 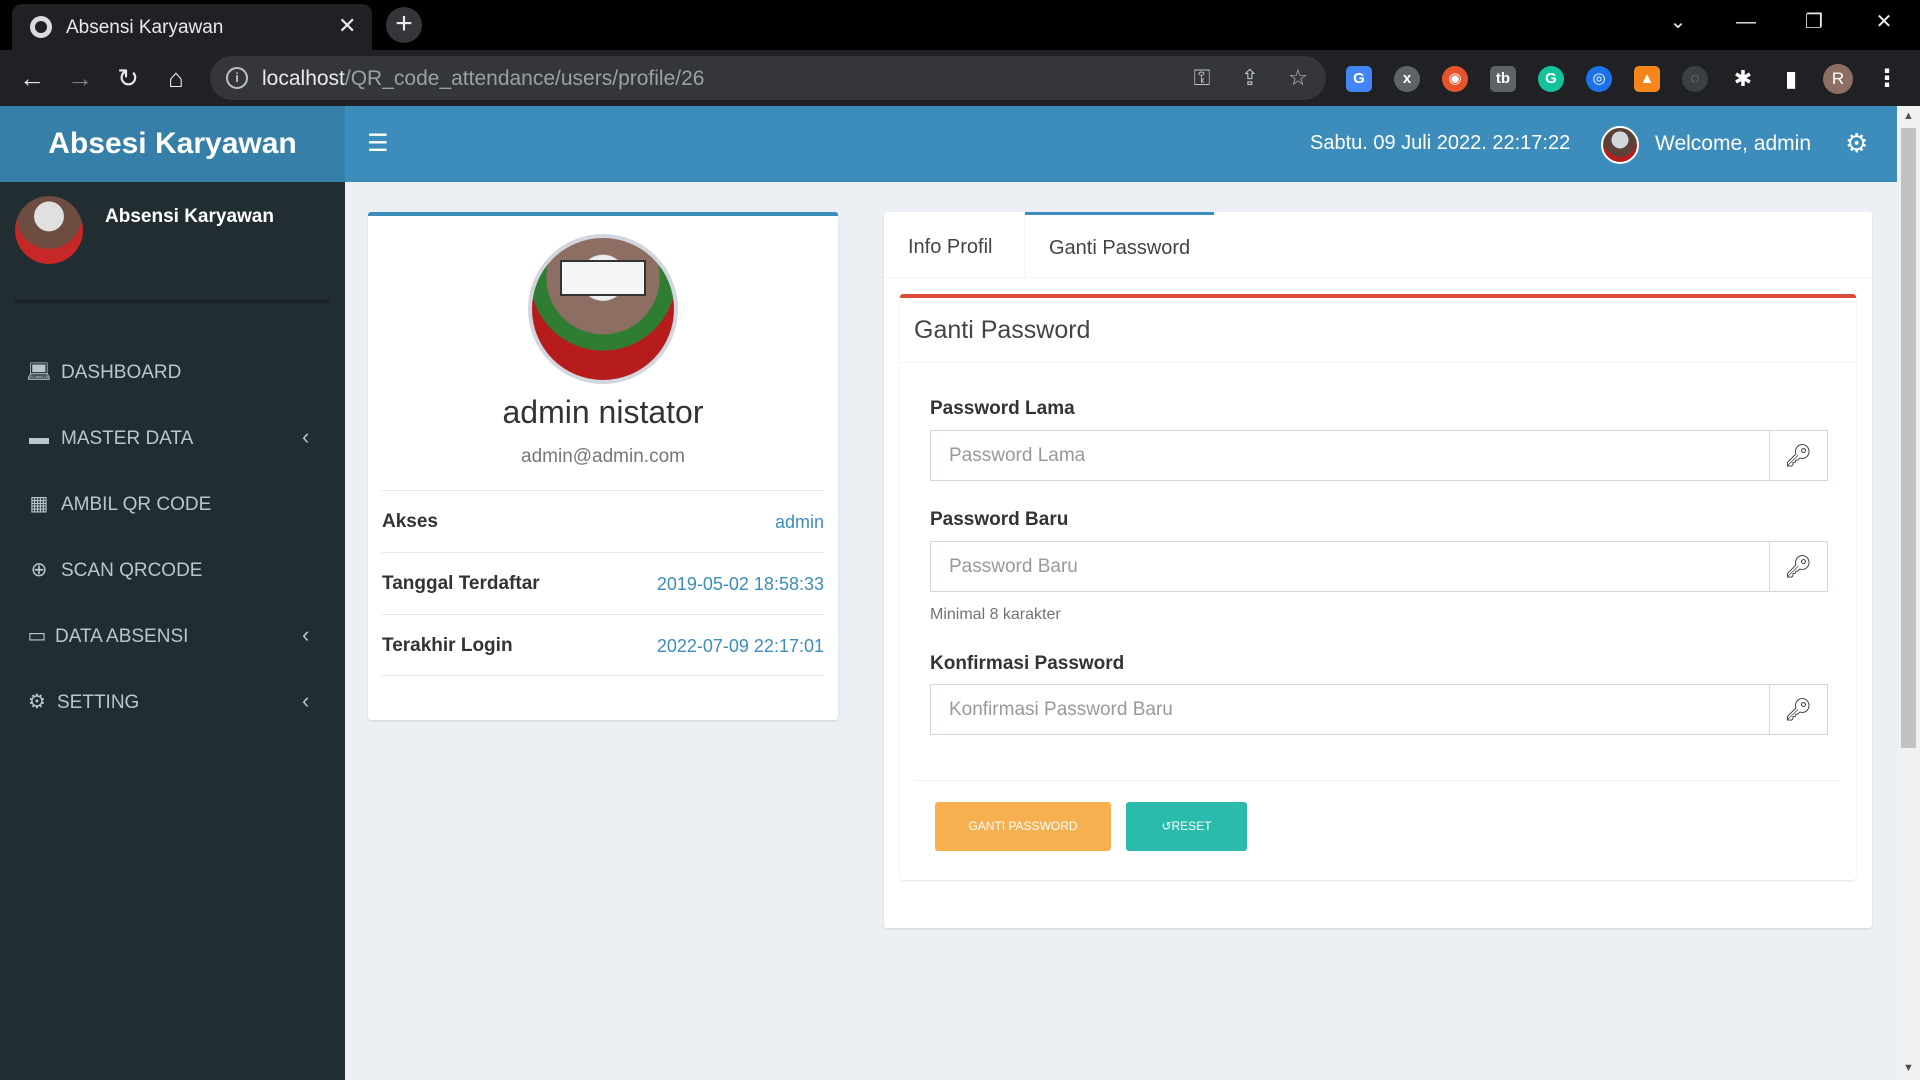 I want to click on sidebar-item-label: DATA ABSENSI, so click(x=122, y=636).